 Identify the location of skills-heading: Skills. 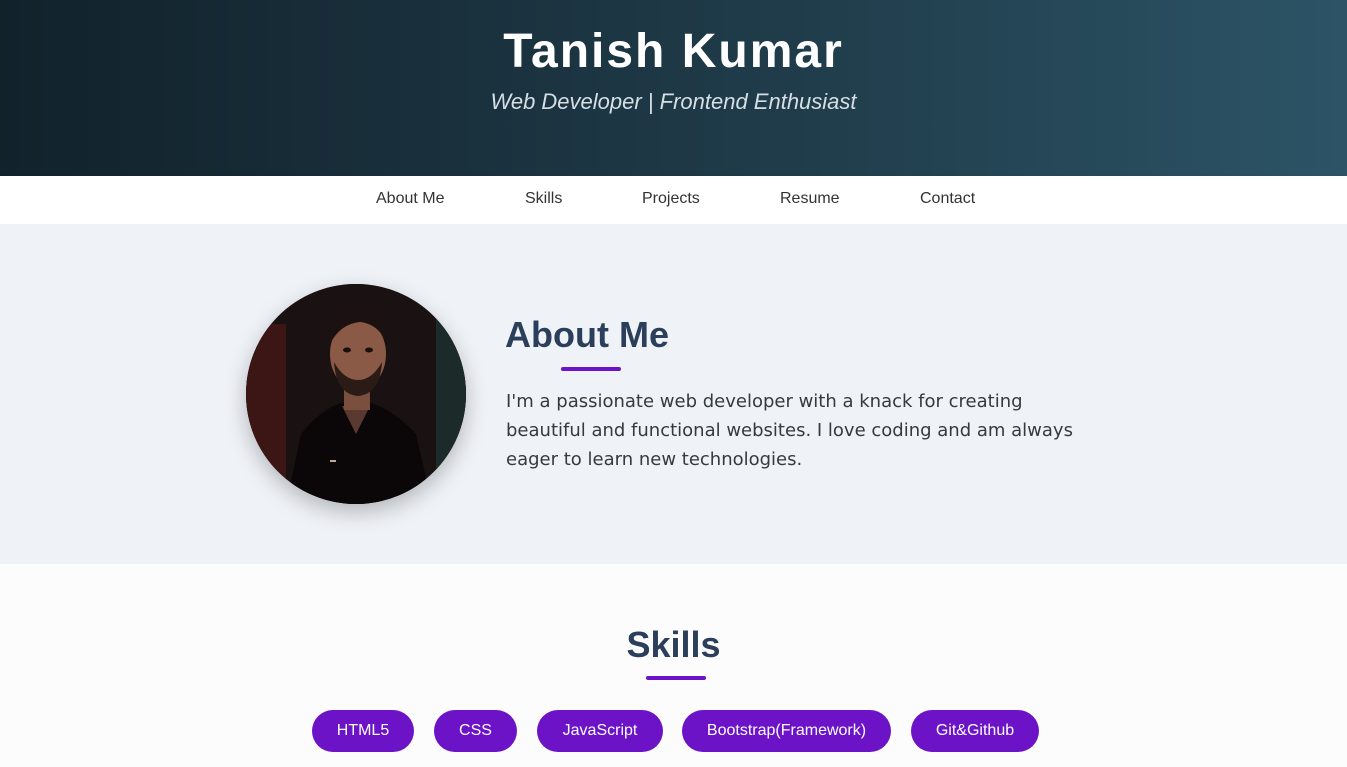
(673, 644).